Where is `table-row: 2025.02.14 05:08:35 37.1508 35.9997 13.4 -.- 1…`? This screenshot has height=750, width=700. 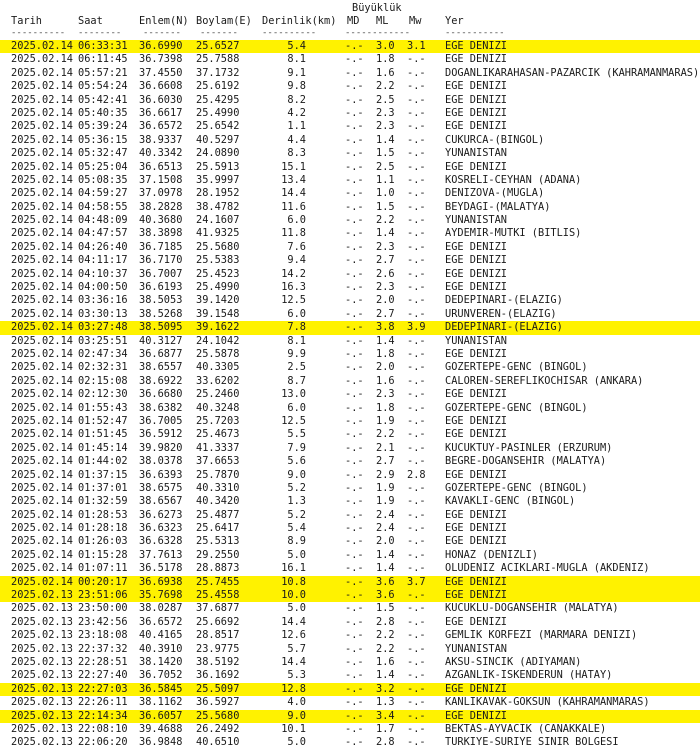 table-row: 2025.02.14 05:08:35 37.1508 35.9997 13.4 -.- 1… is located at coordinates (350, 180).